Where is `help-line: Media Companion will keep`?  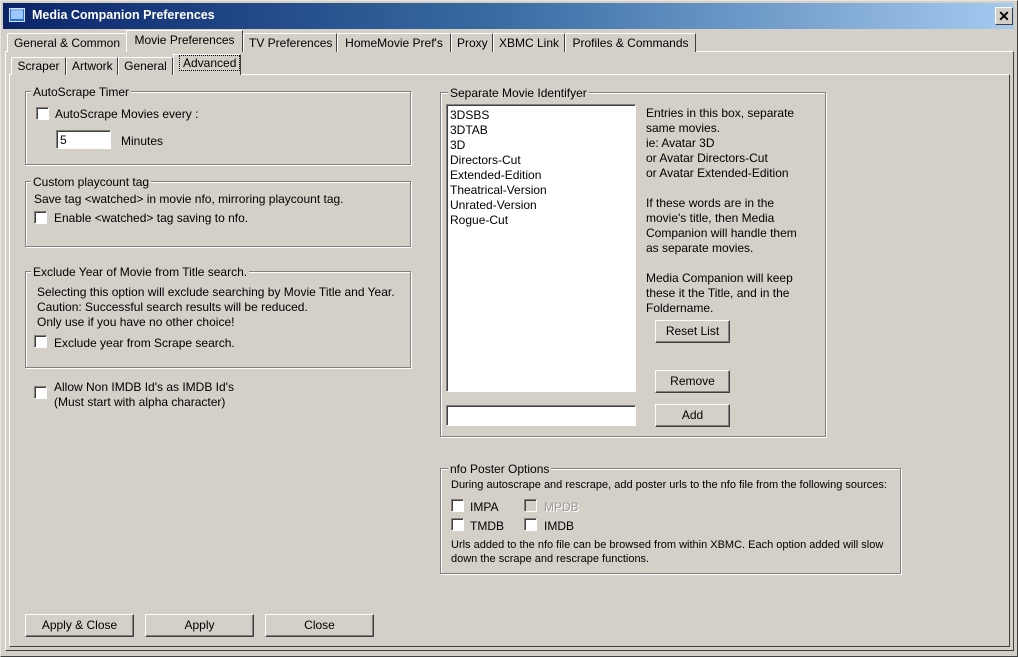
help-line: Media Companion will keep is located at coordinates (719, 278).